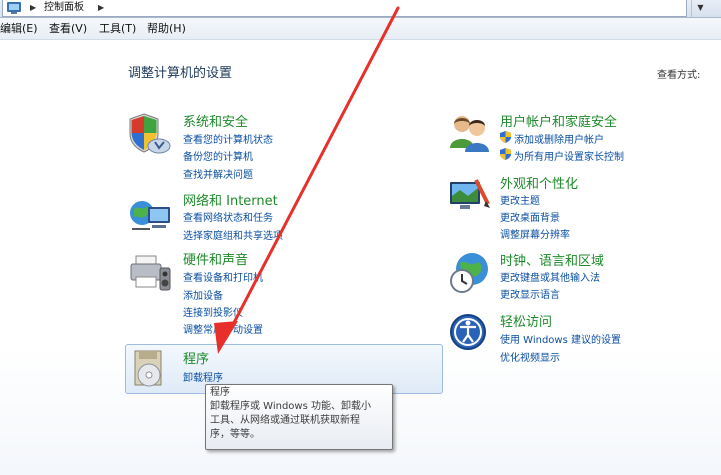 Image resolution: width=721 pixels, height=475 pixels. I want to click on link-troubleshoot: 查找并解决问题, so click(218, 173).